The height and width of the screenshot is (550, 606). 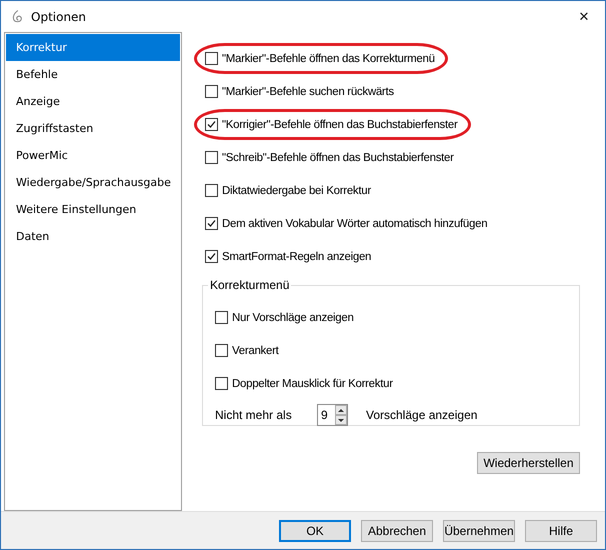 I want to click on group-title: Korrekturmenü, so click(x=250, y=285).